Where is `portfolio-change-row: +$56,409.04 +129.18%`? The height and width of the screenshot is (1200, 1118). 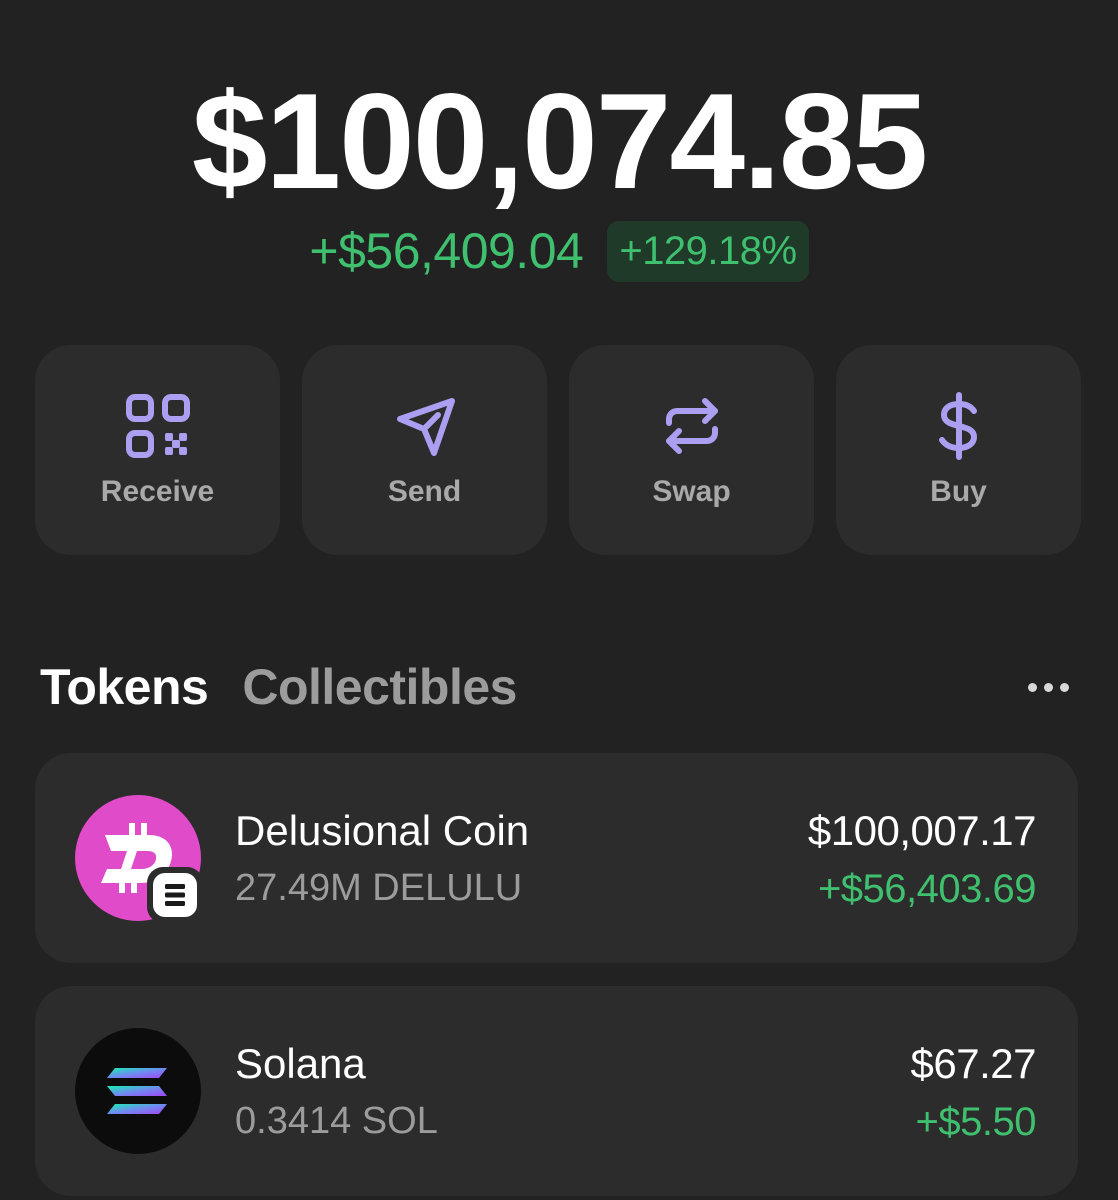 portfolio-change-row: +$56,409.04 +129.18% is located at coordinates (559, 251).